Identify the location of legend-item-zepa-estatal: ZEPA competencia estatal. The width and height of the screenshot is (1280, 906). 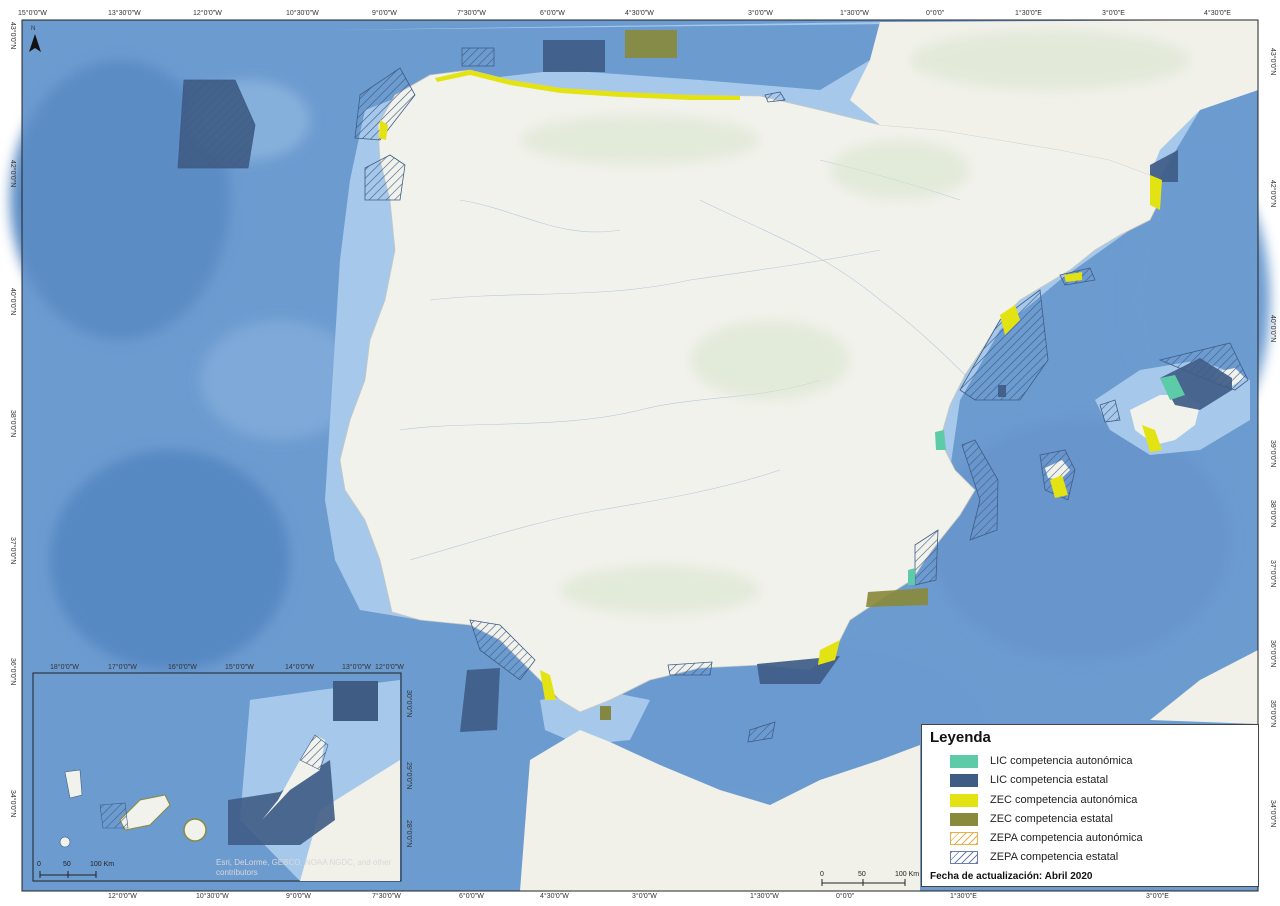
(1034, 857).